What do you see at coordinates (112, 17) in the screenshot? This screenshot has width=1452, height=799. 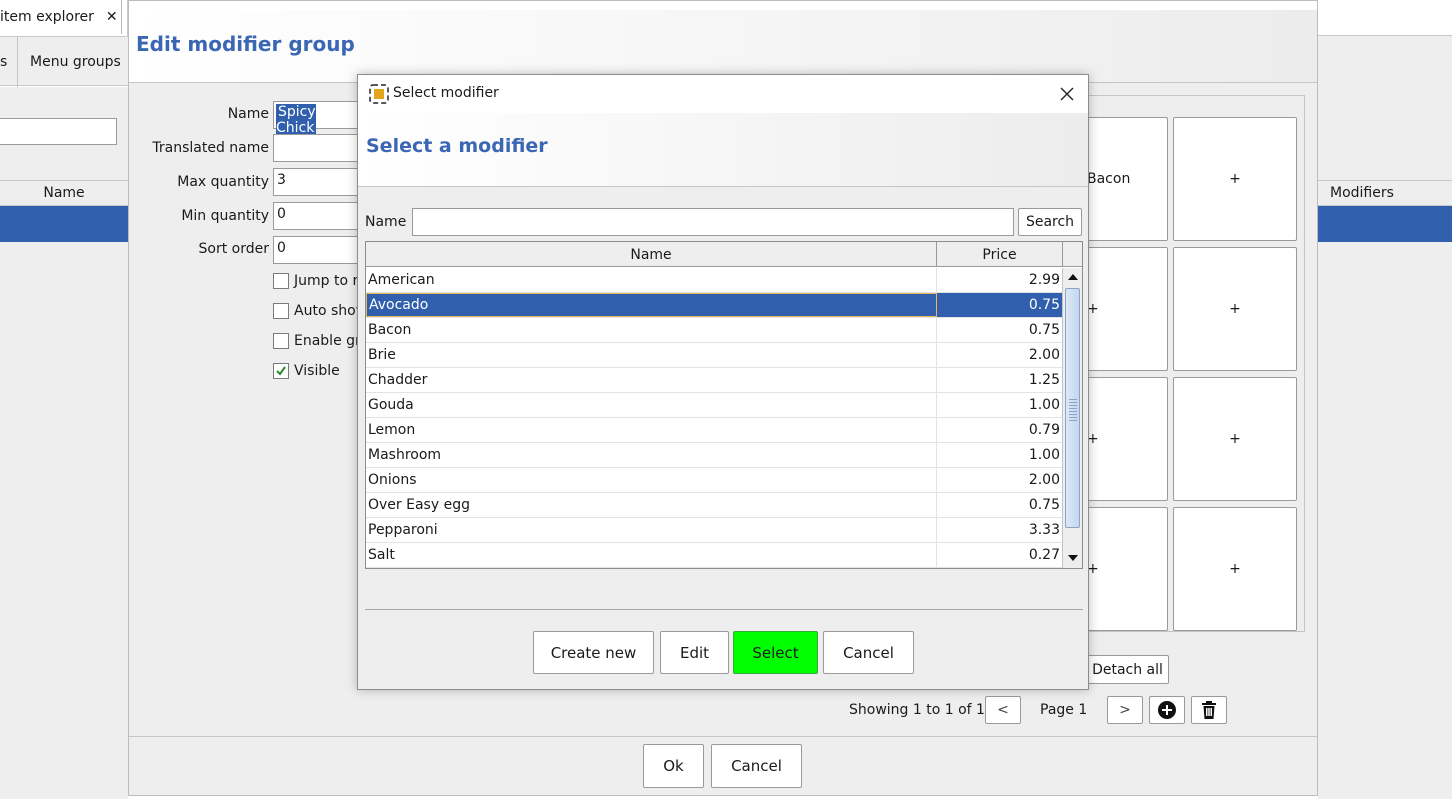 I see `tab-close-icon: ✕` at bounding box center [112, 17].